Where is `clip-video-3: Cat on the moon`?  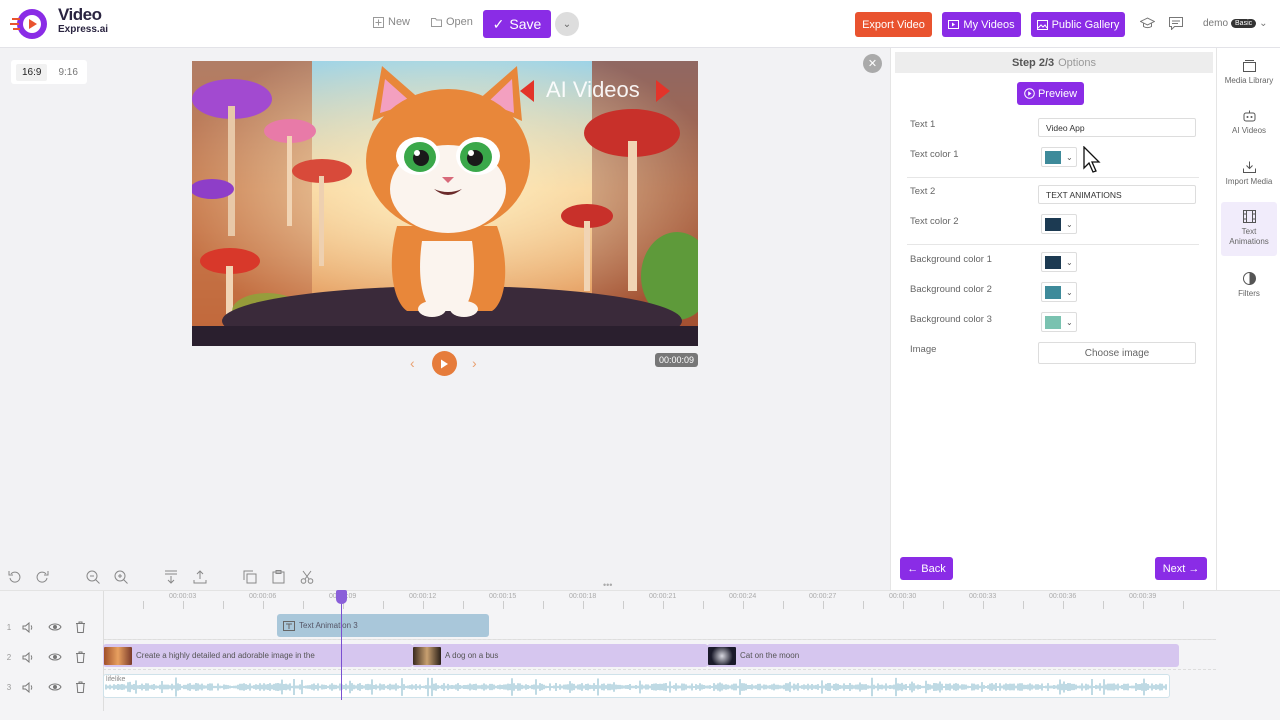 clip-video-3: Cat on the moon is located at coordinates (943, 655).